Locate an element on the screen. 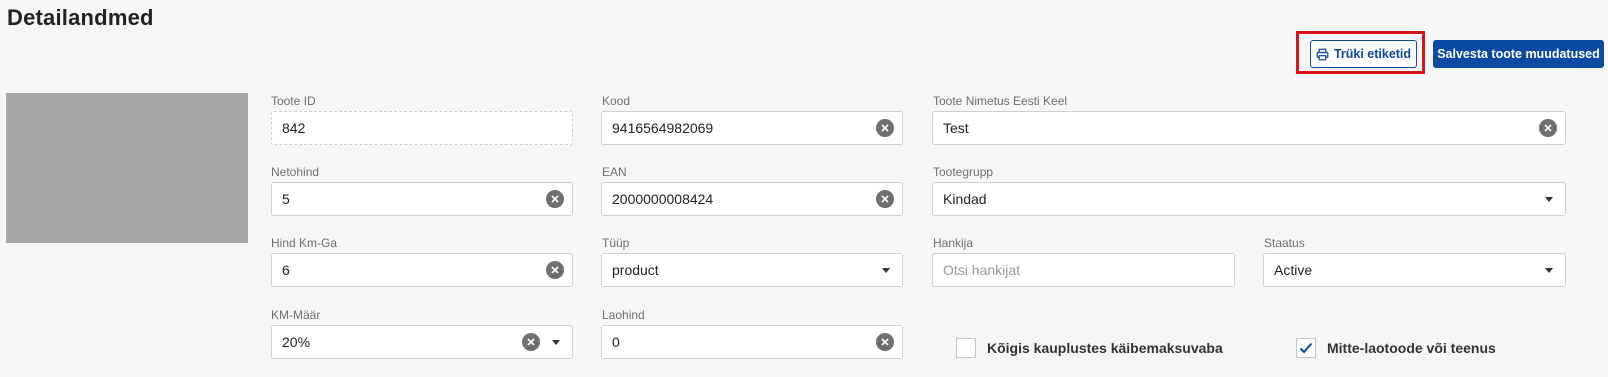 The image size is (1608, 377). save-changes-label: Salvesta toote muudatused is located at coordinates (1518, 54).